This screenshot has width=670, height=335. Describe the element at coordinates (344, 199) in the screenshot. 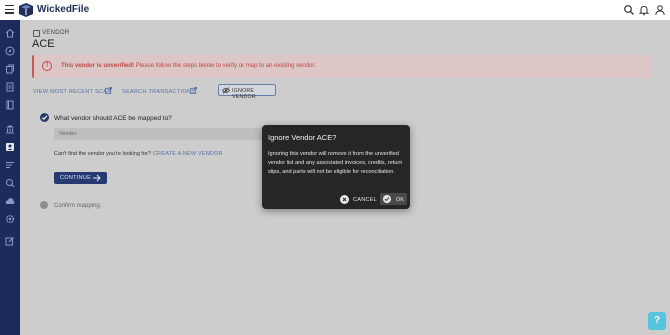

I see `close-circle-icon` at that location.